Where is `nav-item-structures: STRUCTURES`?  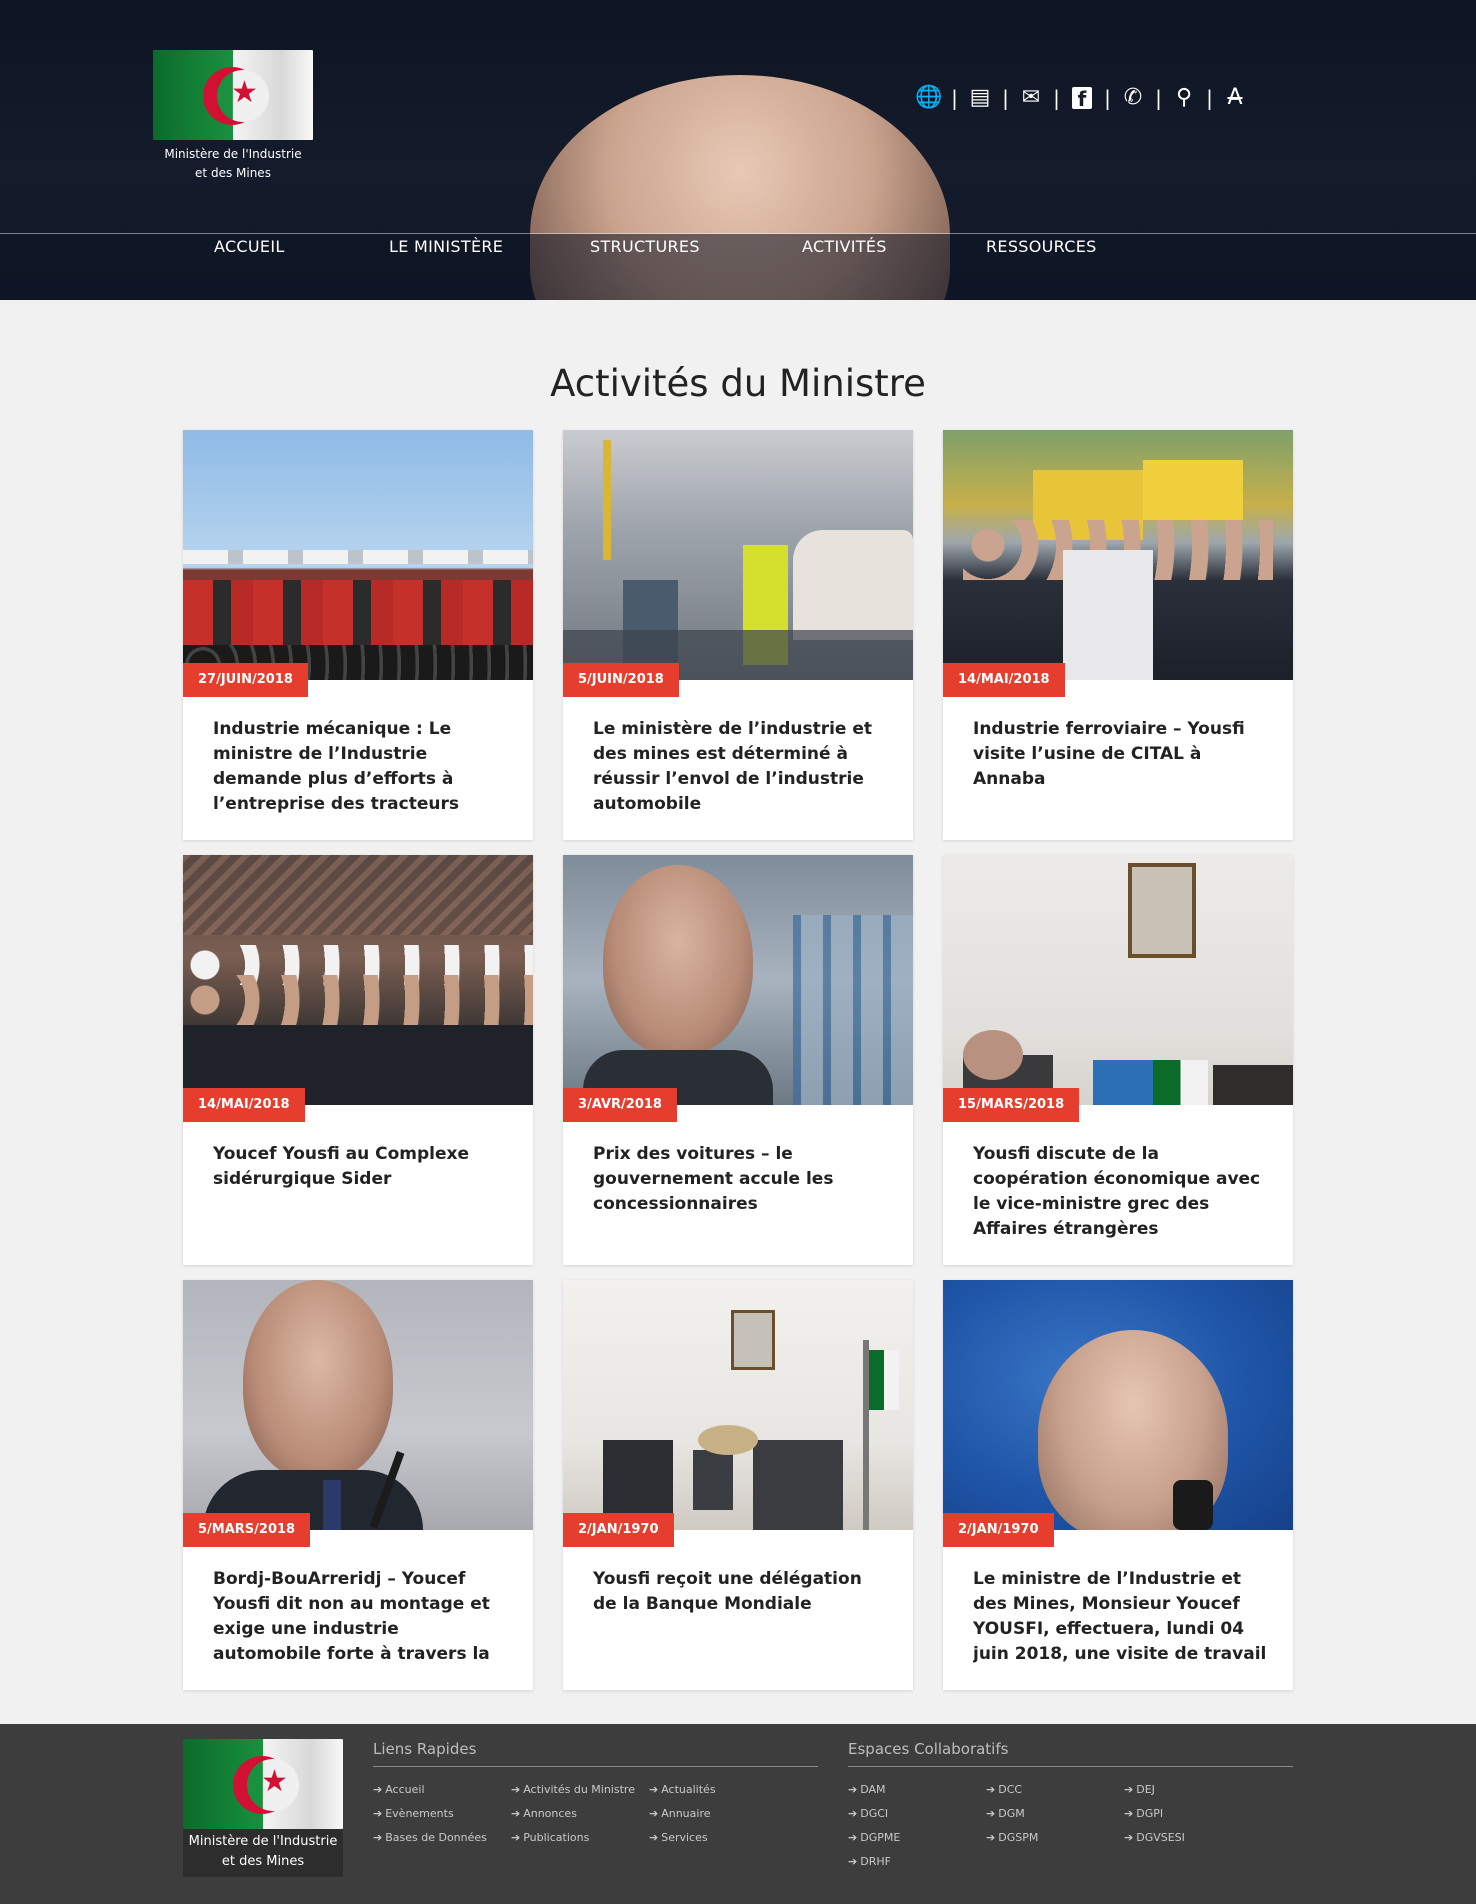
nav-item-structures: STRUCTURES is located at coordinates (645, 246).